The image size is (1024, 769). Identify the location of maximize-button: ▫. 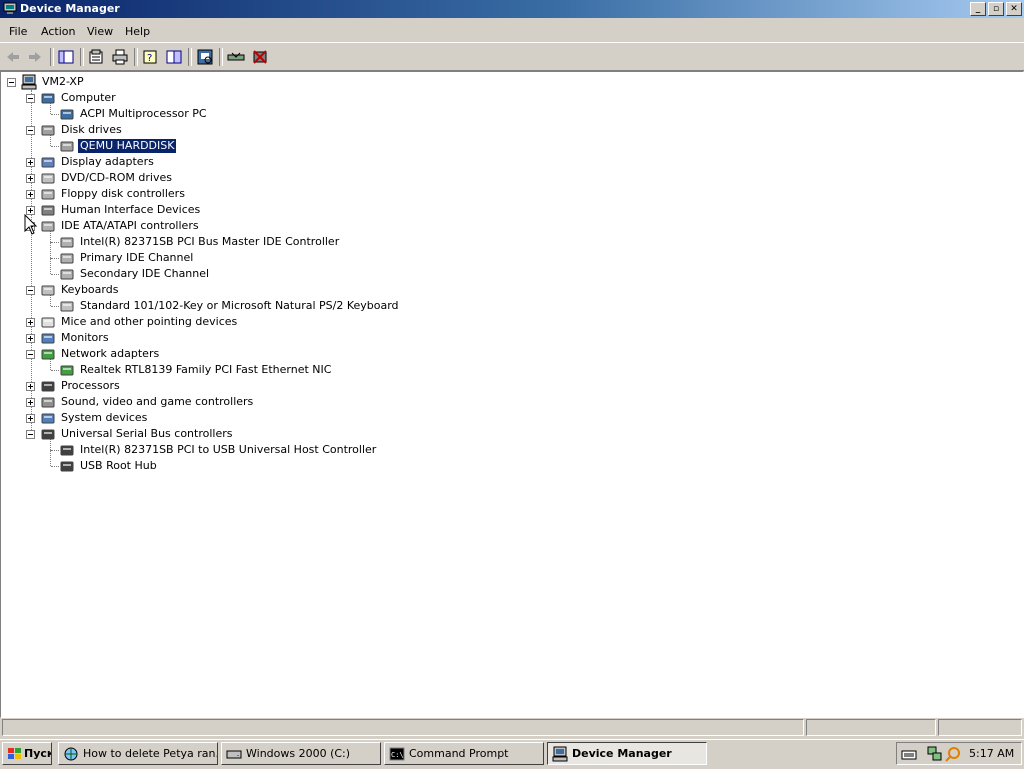
(996, 9).